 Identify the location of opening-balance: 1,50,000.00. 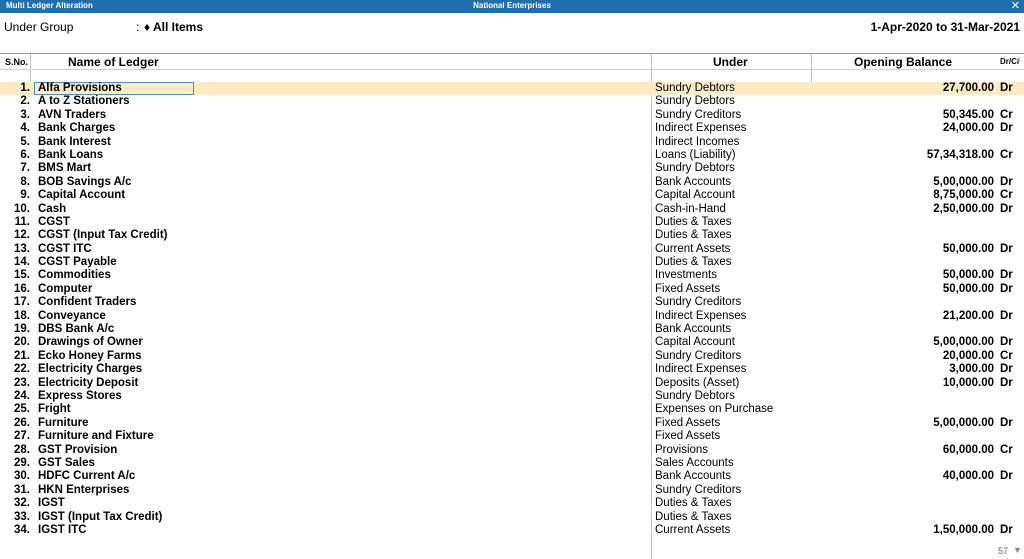
(919, 530).